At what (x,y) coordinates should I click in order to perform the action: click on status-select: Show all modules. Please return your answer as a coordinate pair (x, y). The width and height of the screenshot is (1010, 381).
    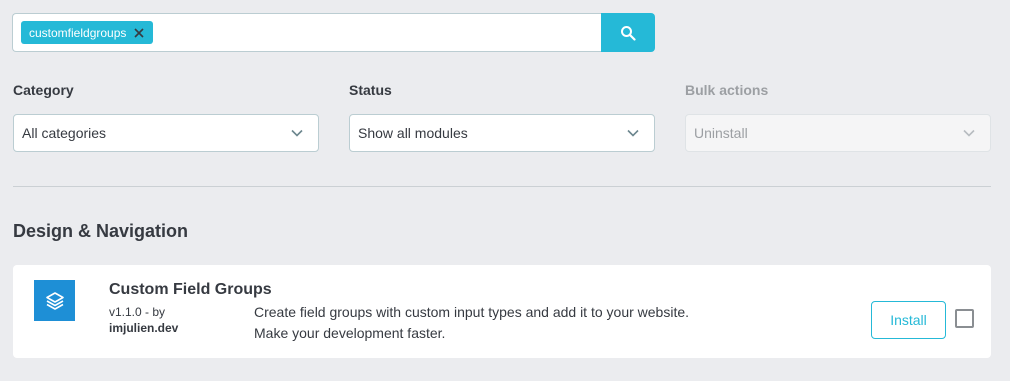
    Looking at the image, I should click on (502, 133).